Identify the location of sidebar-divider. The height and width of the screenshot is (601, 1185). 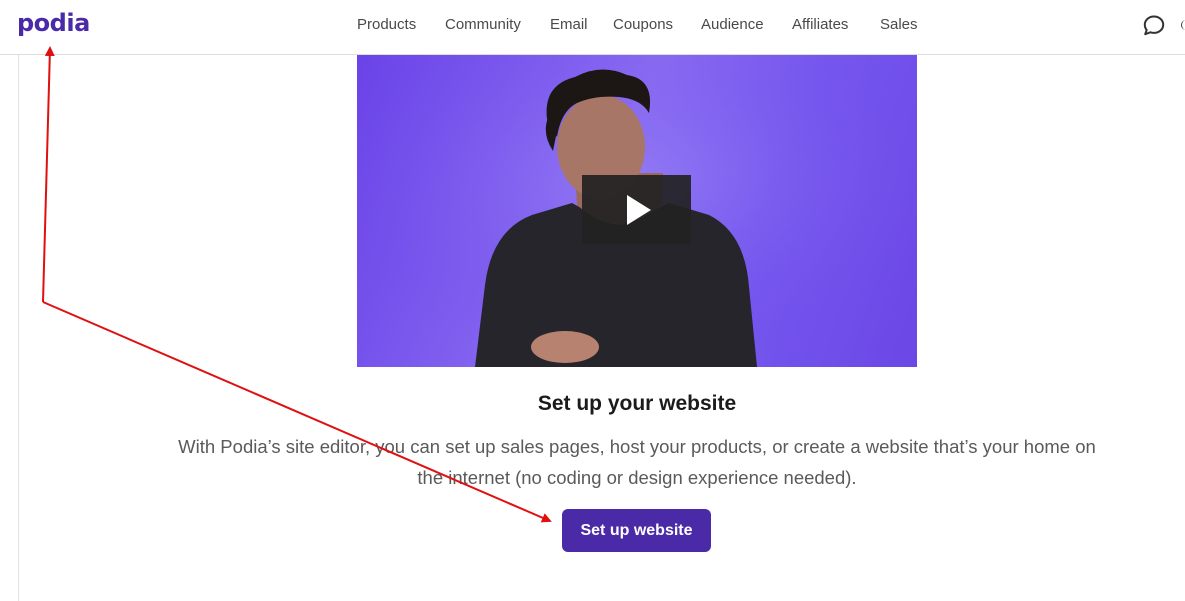
(18, 328).